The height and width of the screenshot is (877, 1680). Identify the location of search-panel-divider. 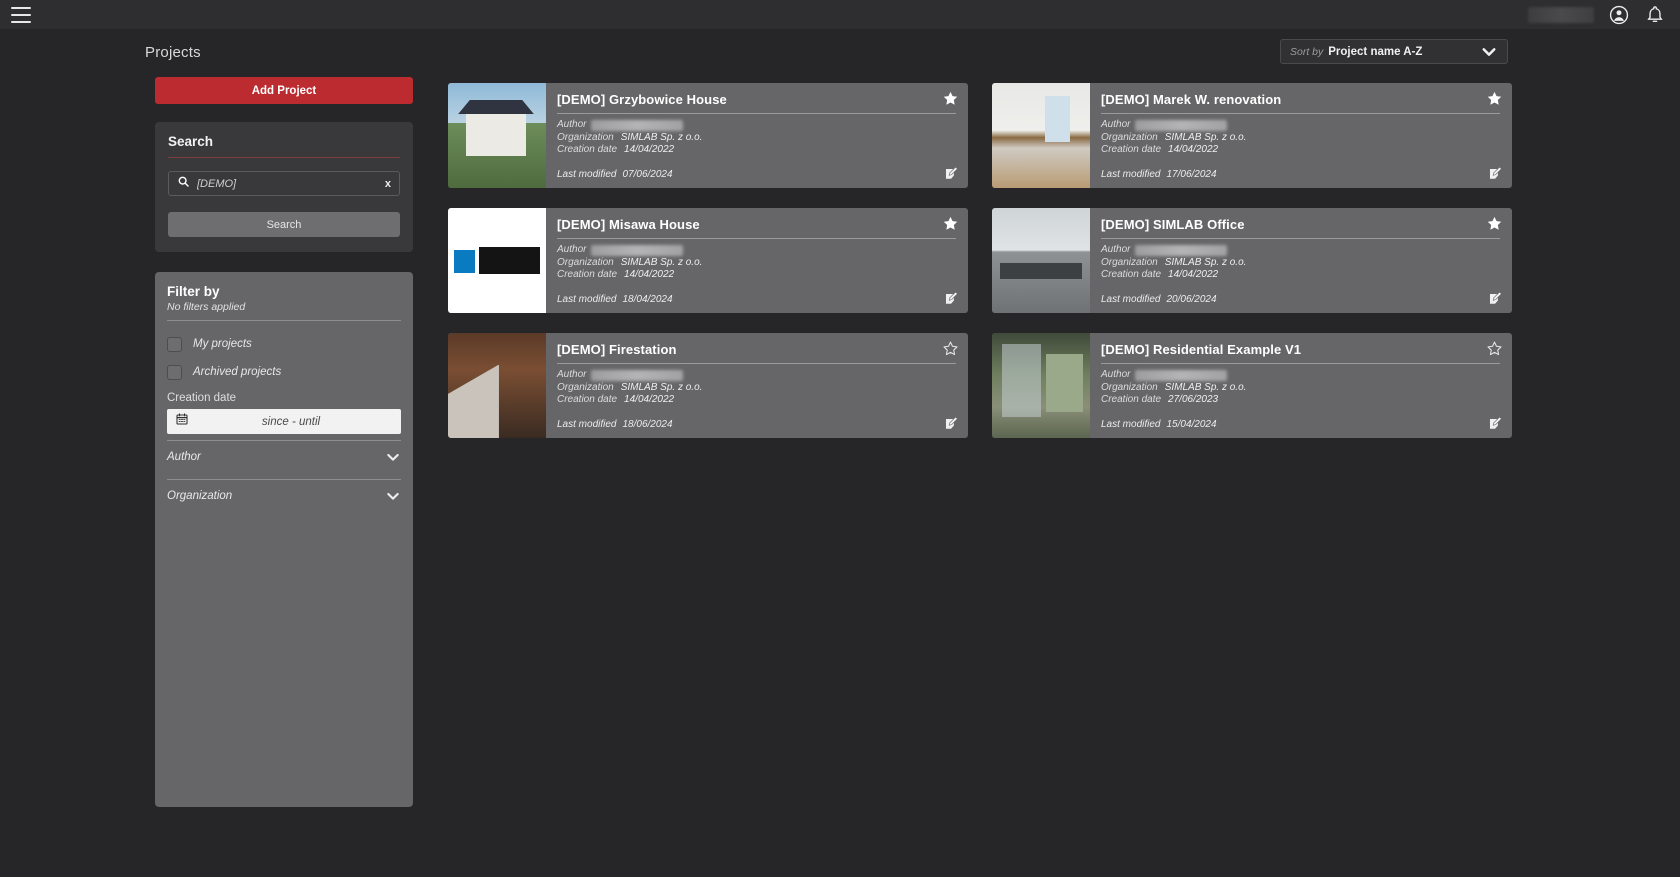
(284, 157).